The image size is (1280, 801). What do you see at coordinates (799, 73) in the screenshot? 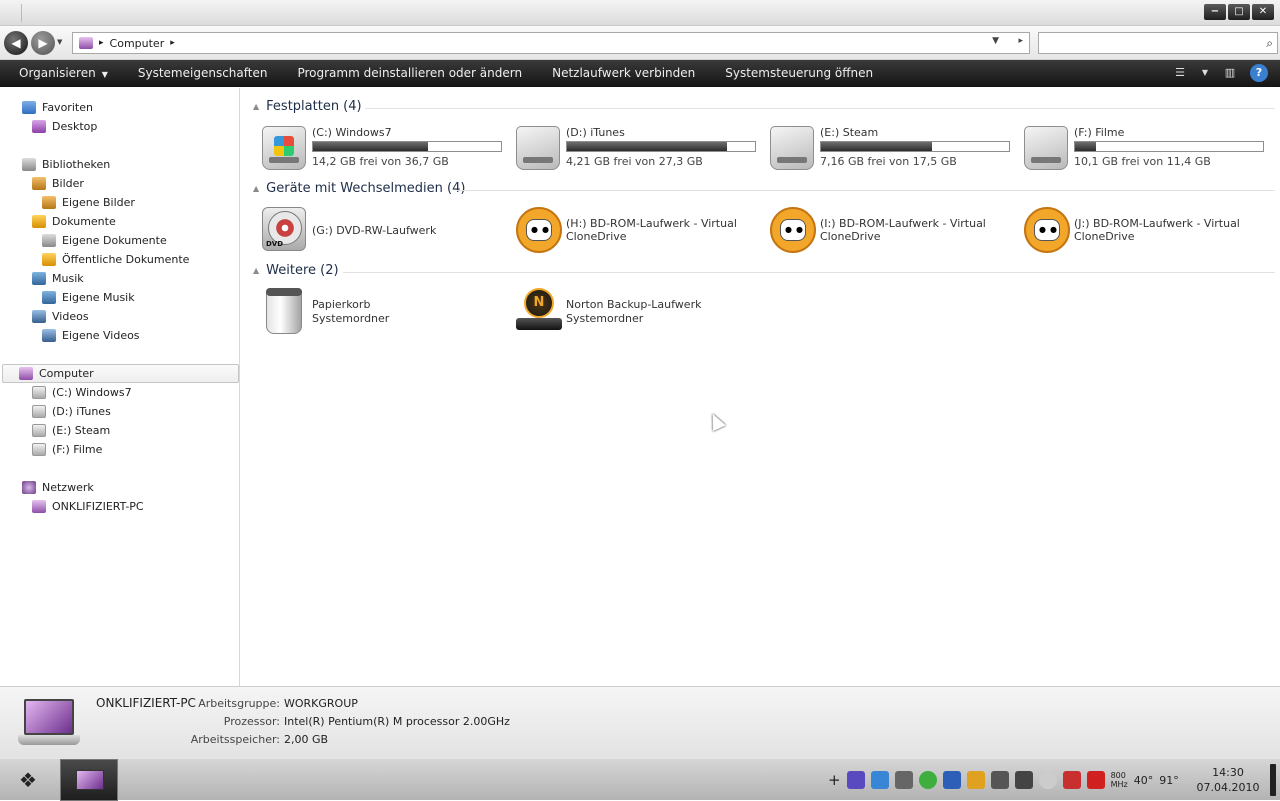
I see `control-panel-button: Systemsteuerung öffnen` at bounding box center [799, 73].